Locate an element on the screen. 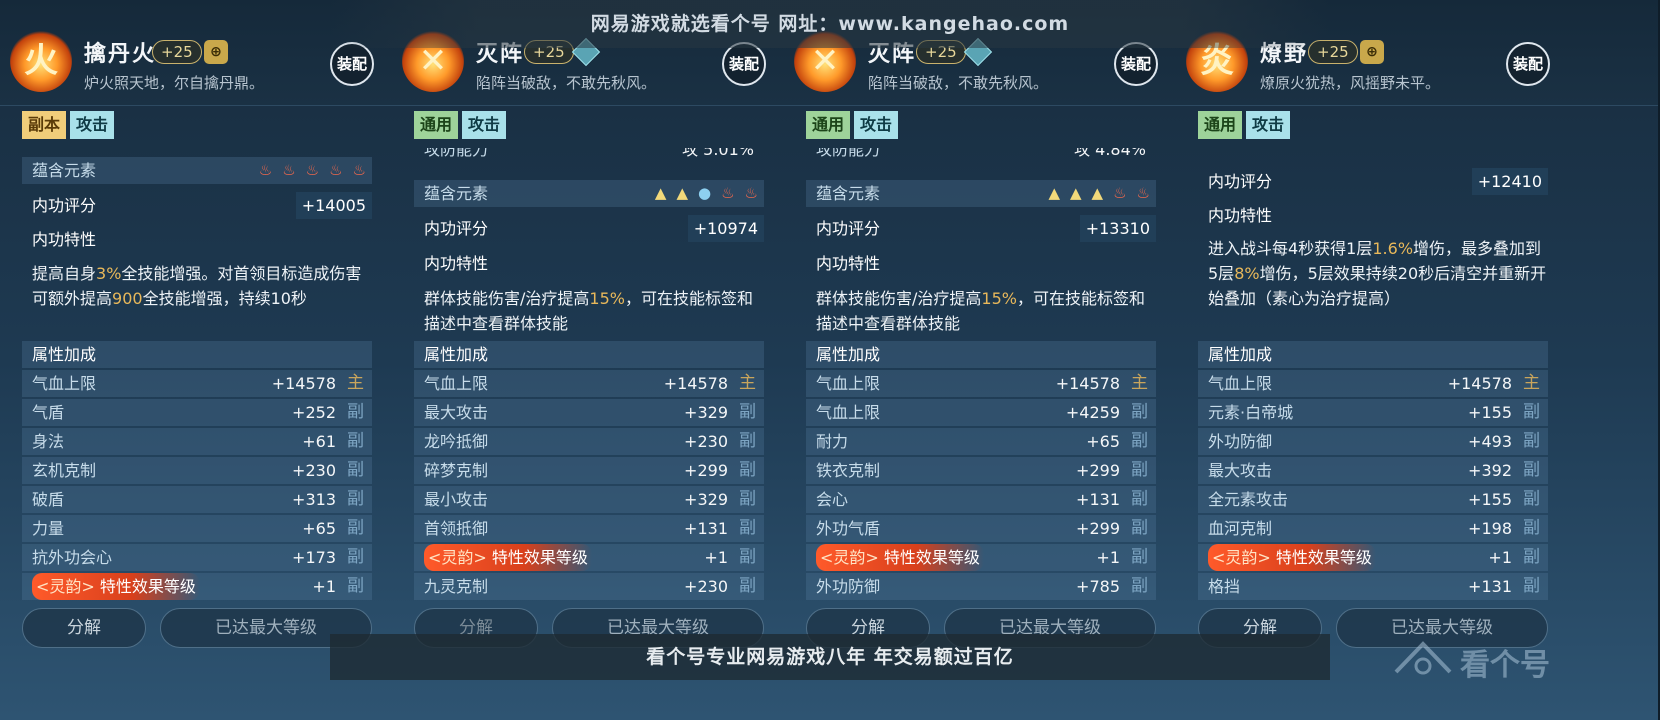 The width and height of the screenshot is (1660, 720). attr-row: 会心 +131 副 is located at coordinates (981, 499).